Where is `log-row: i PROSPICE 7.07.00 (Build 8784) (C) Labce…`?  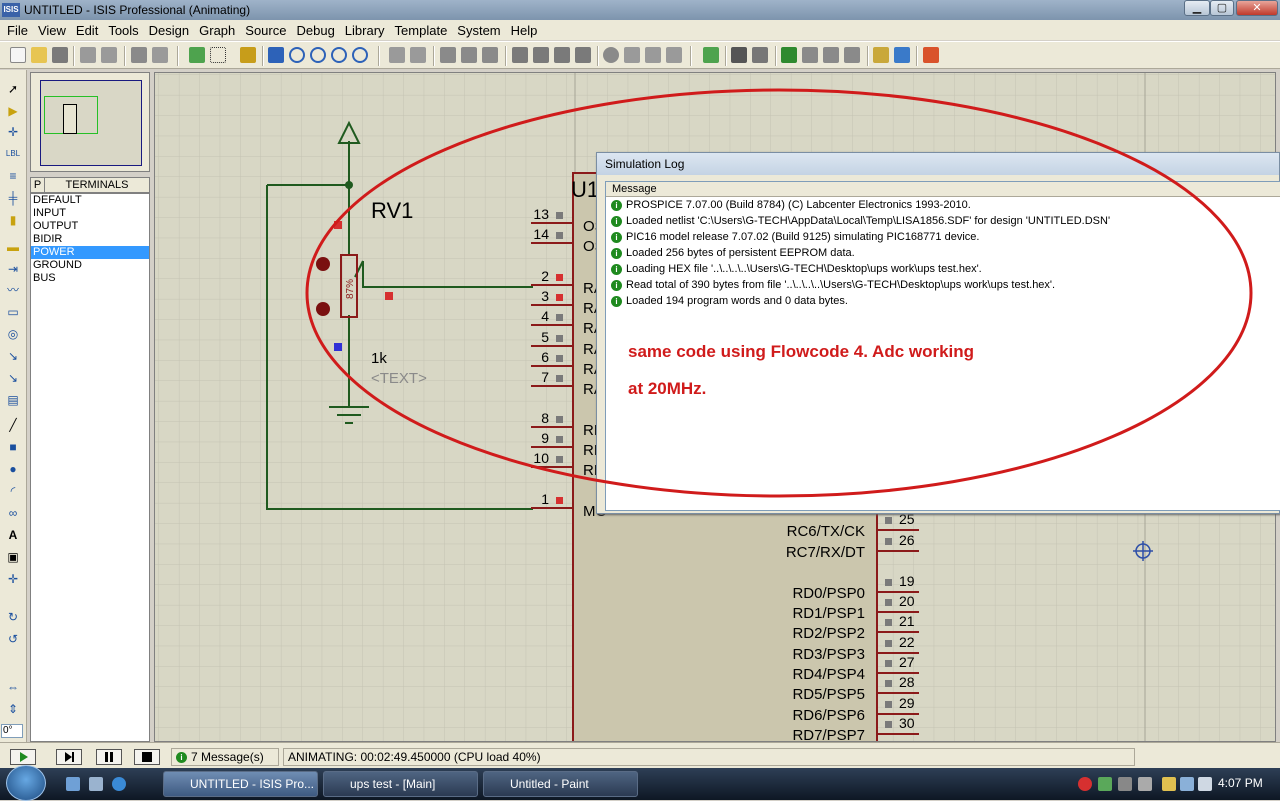 log-row: i PROSPICE 7.07.00 (Build 8784) (C) Labce… is located at coordinates (943, 205).